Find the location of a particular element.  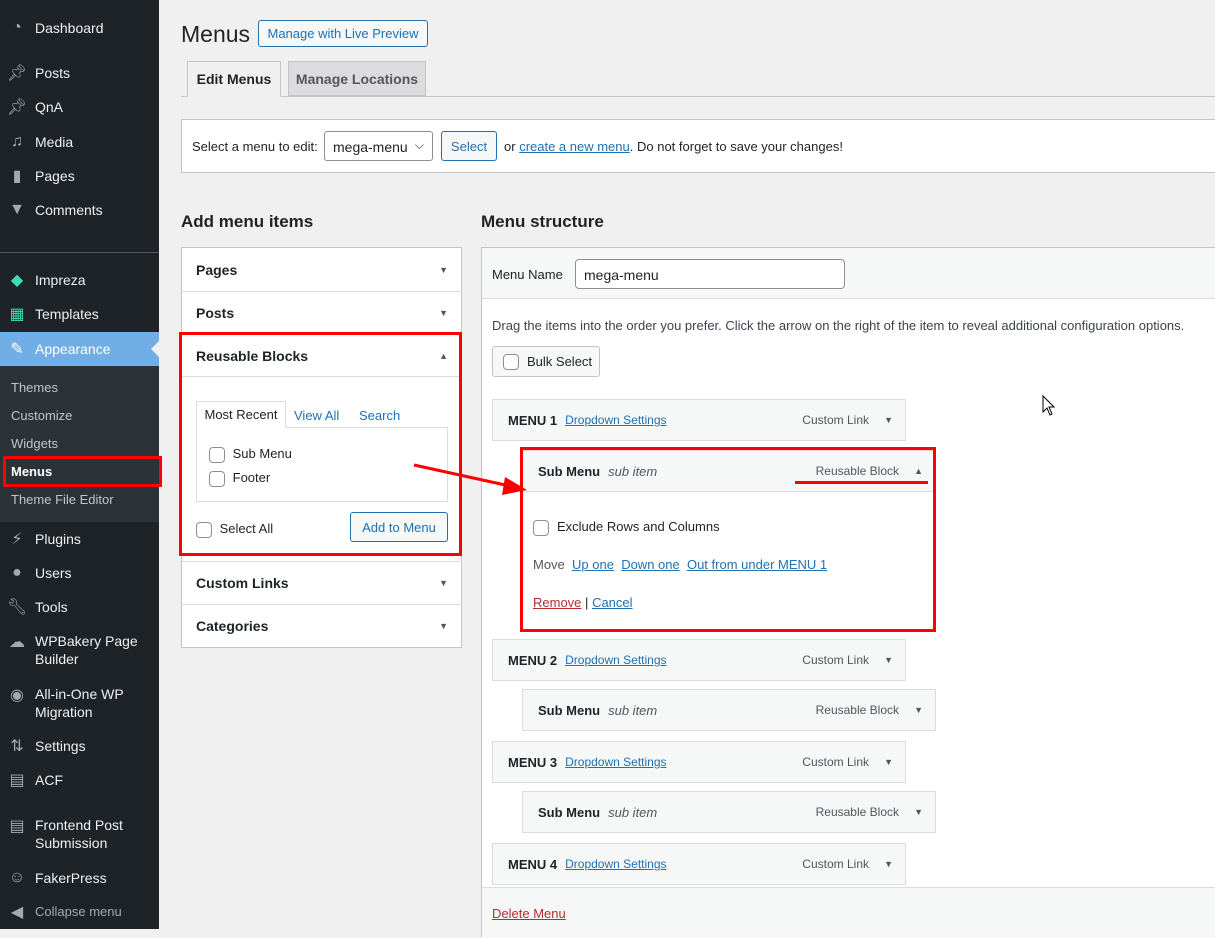

menu-name-label: Menu Name is located at coordinates (527, 274).